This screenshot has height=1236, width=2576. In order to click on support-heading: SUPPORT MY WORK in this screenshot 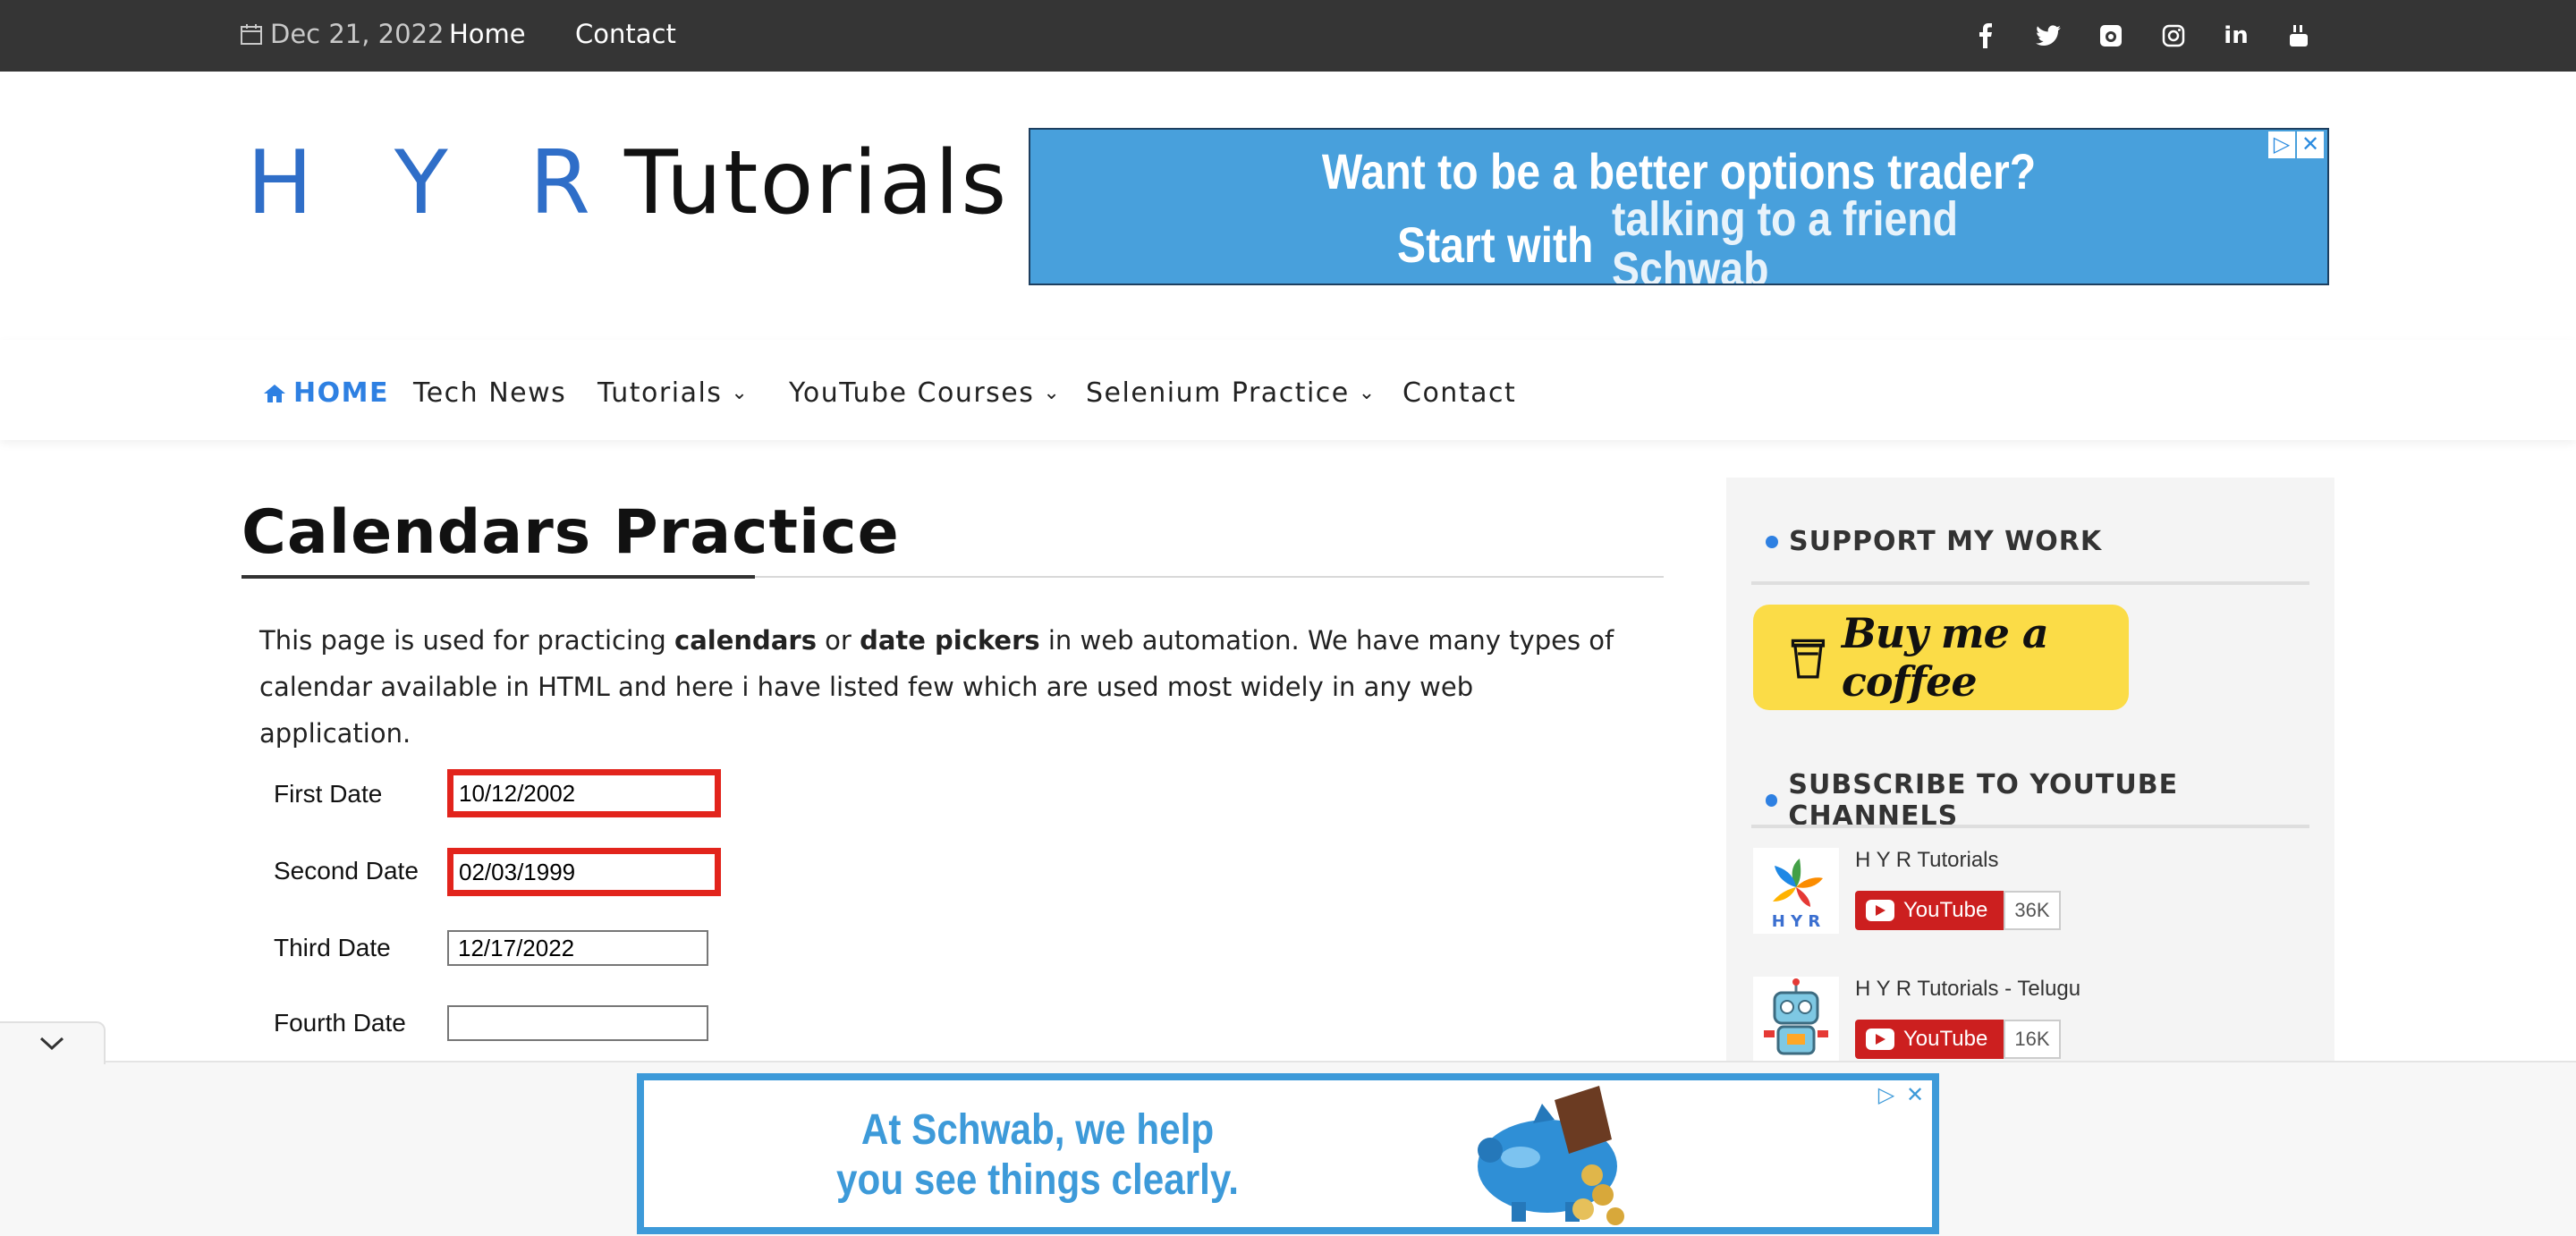, I will do `click(1934, 541)`.